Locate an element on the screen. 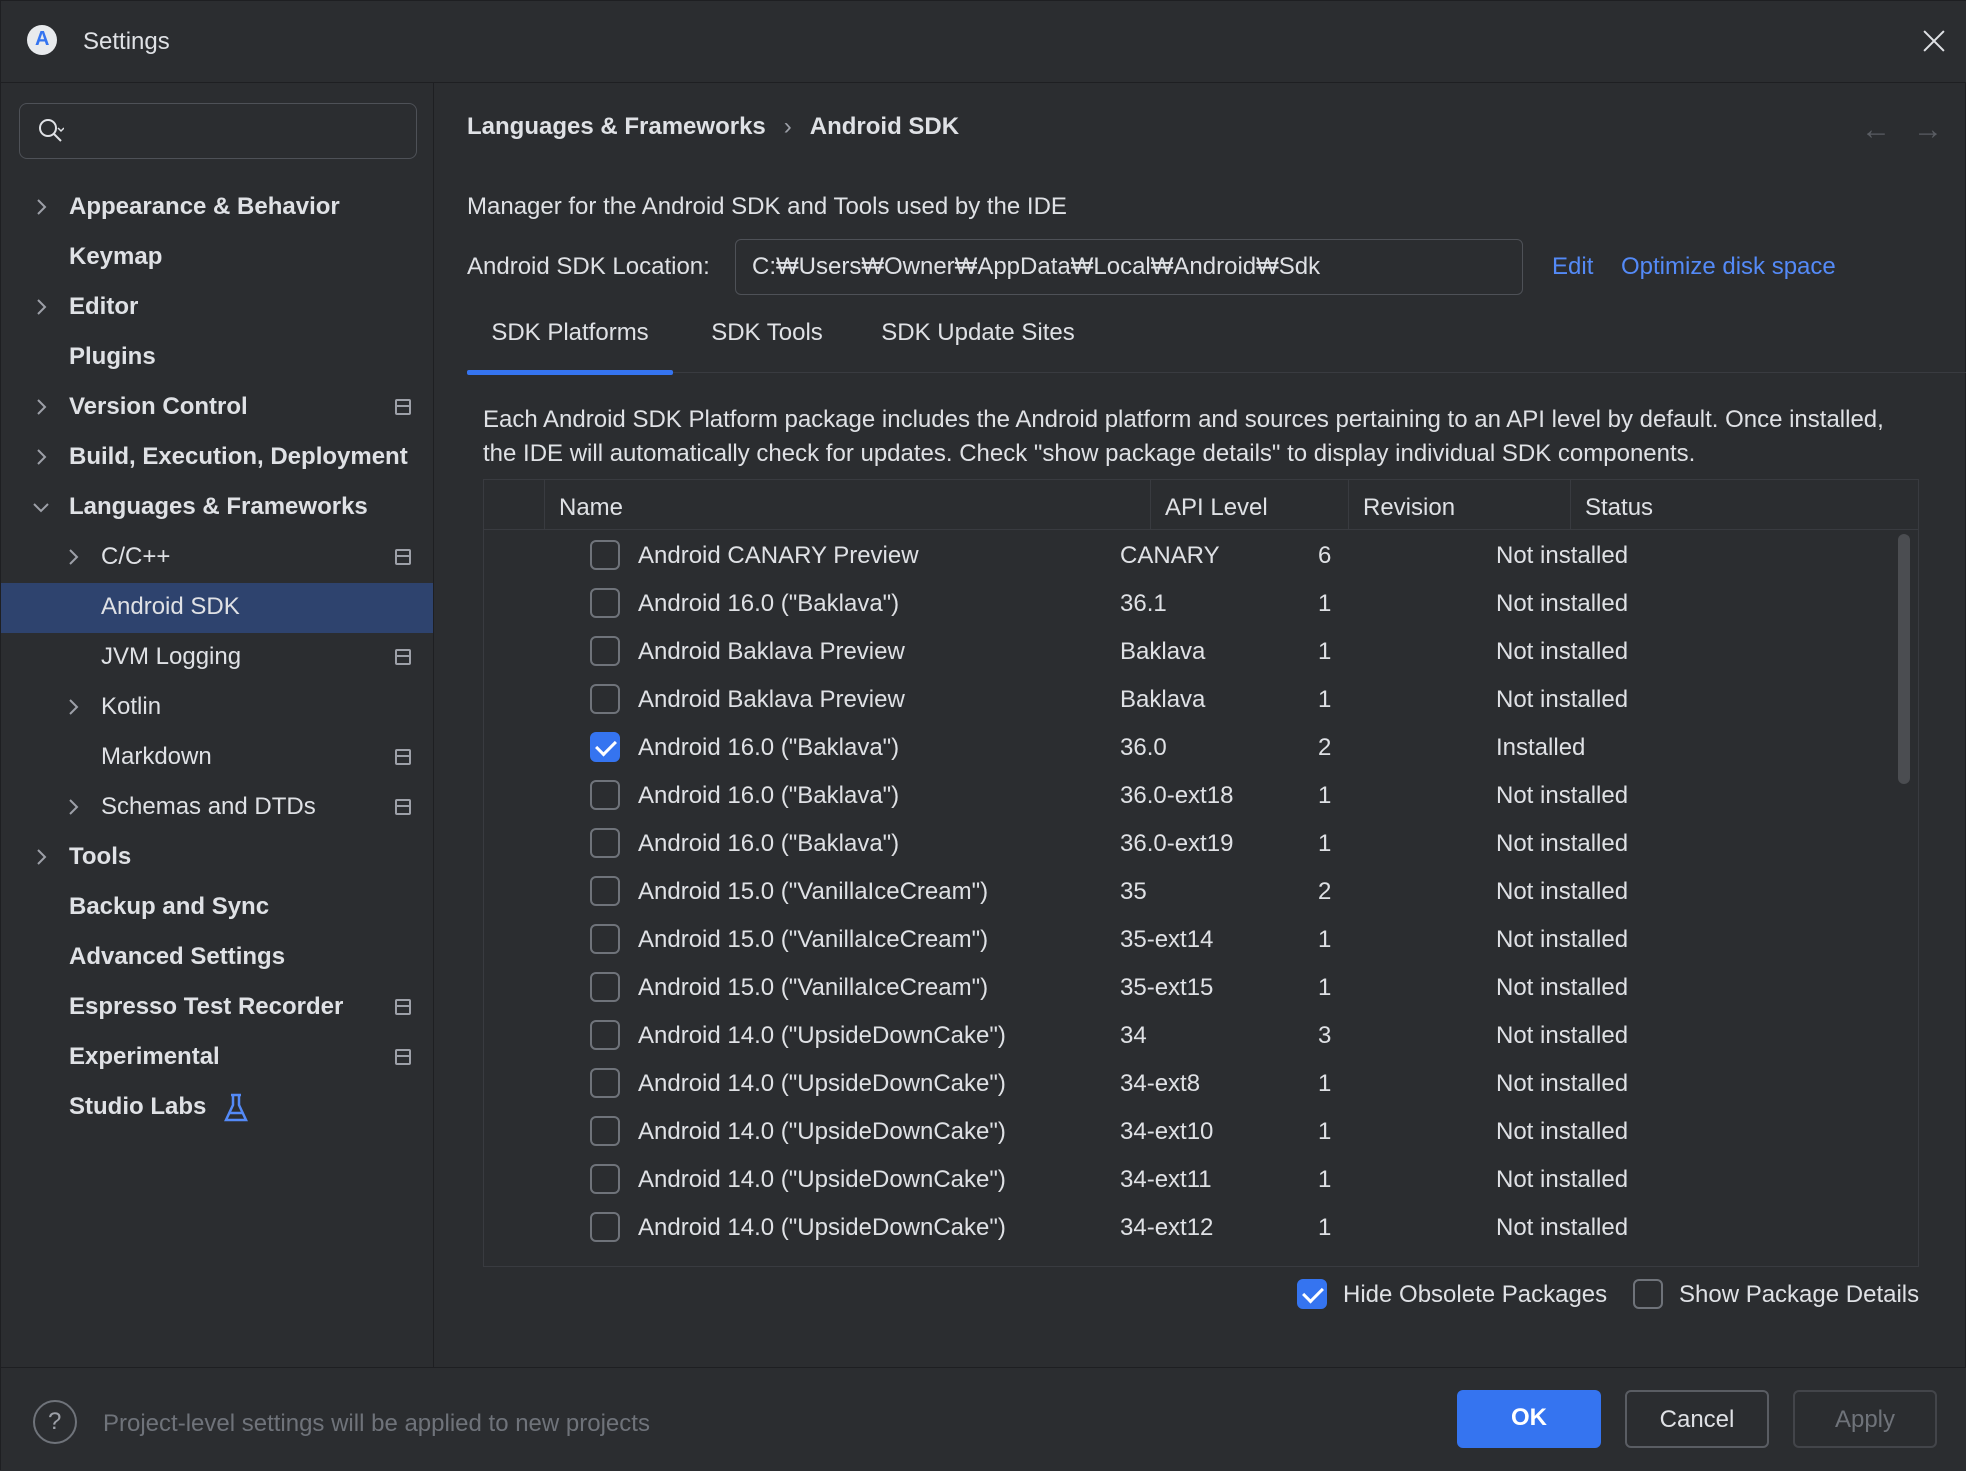 The height and width of the screenshot is (1471, 1966). column-header-revision: Revision is located at coordinates (1459, 505).